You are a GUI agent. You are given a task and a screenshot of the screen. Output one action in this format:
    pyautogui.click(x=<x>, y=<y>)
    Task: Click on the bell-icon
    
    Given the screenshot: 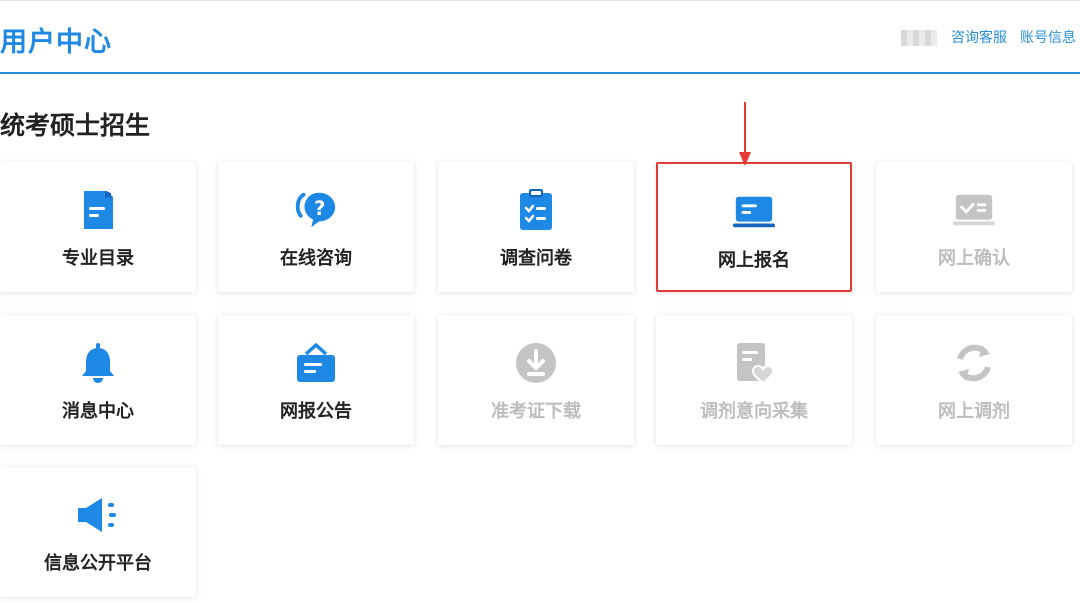 What is the action you would take?
    pyautogui.click(x=98, y=363)
    